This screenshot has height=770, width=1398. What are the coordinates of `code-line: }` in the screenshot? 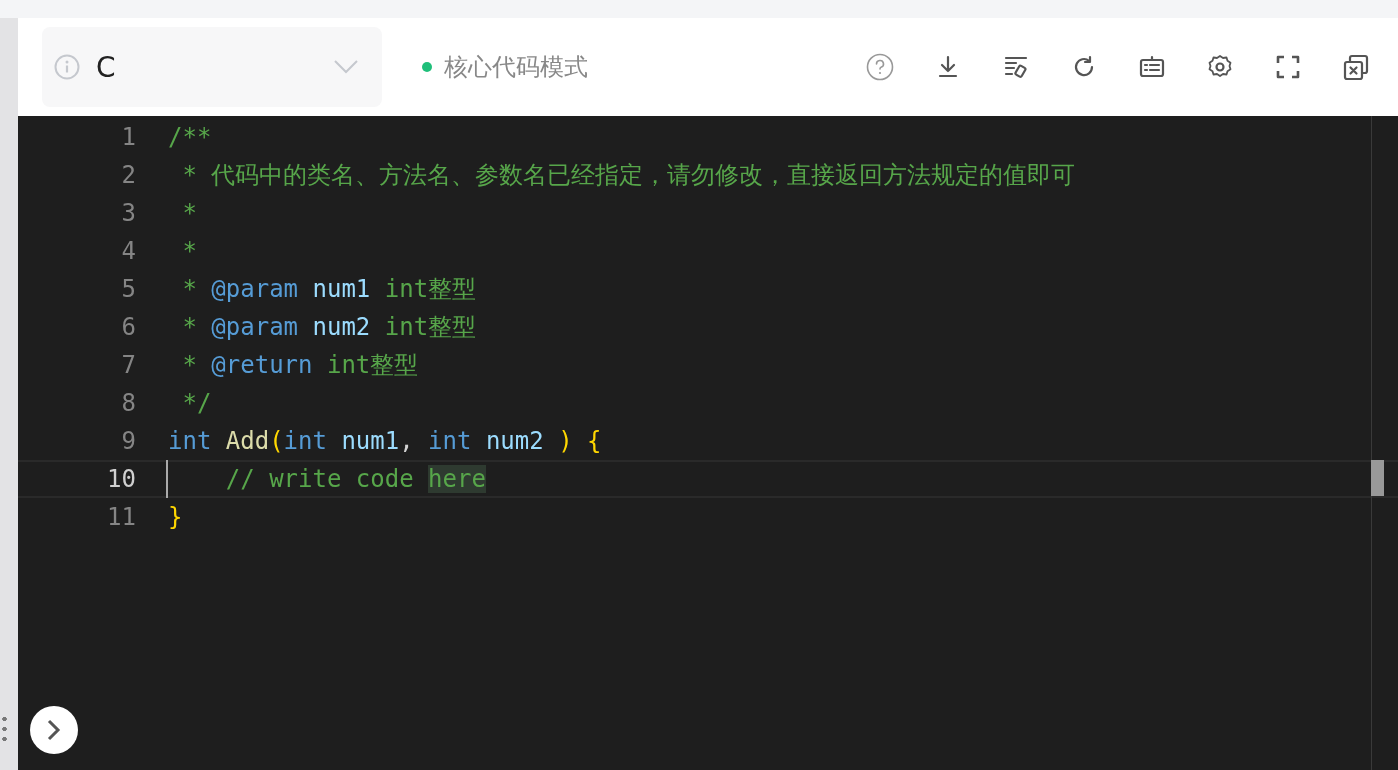 It's located at (175, 517).